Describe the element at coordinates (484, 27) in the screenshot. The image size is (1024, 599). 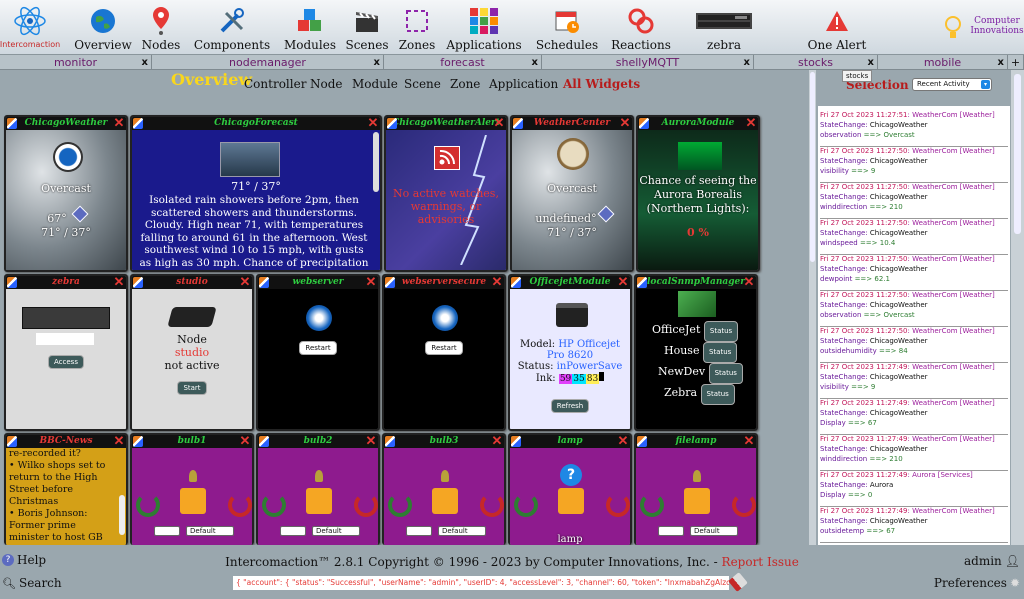
I see `nav-applications: Applications` at that location.